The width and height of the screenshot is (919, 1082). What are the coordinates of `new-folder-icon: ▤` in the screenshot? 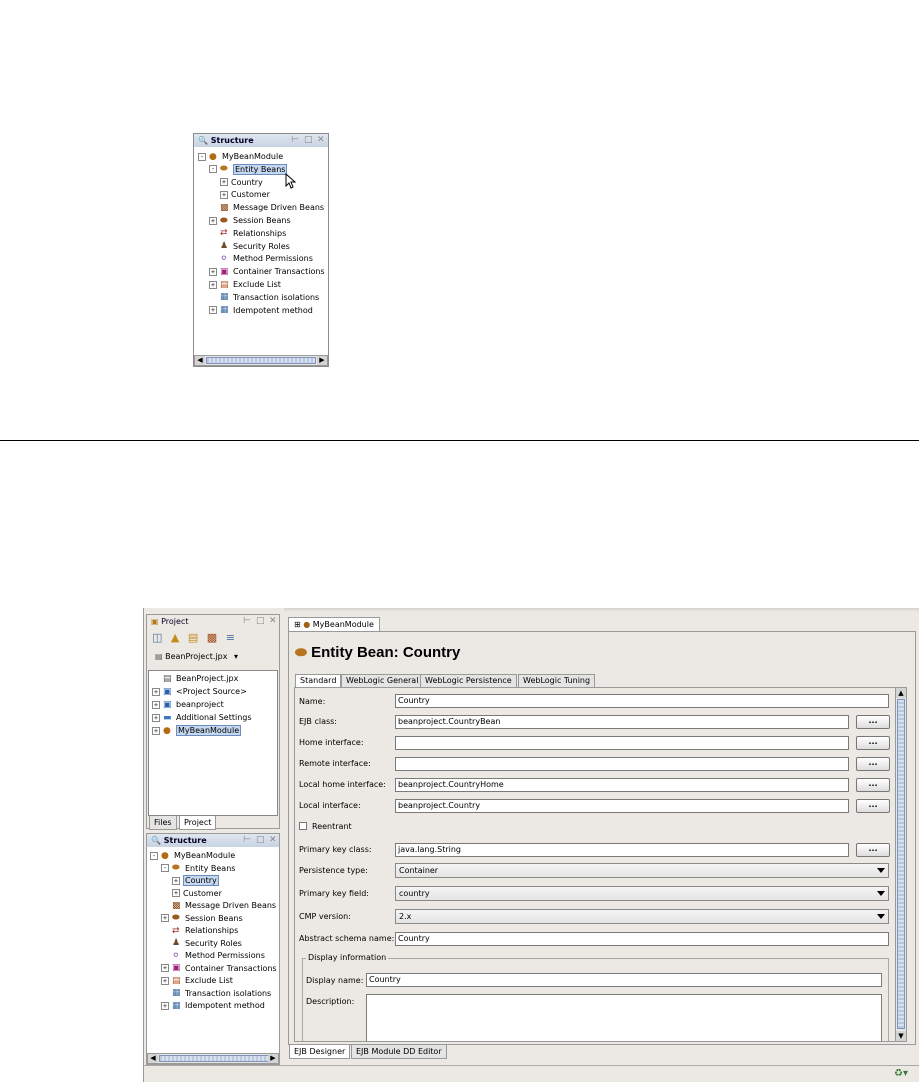 It's located at (193, 637).